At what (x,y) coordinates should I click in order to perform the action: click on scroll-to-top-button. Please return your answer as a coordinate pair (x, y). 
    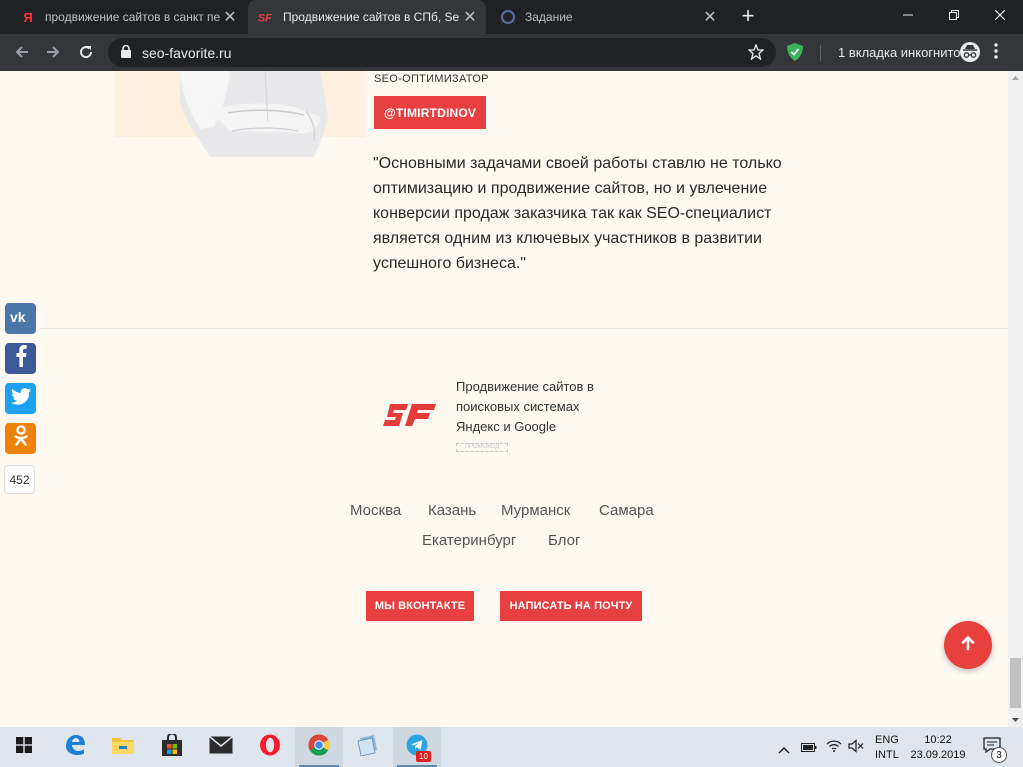
    Looking at the image, I should click on (968, 645).